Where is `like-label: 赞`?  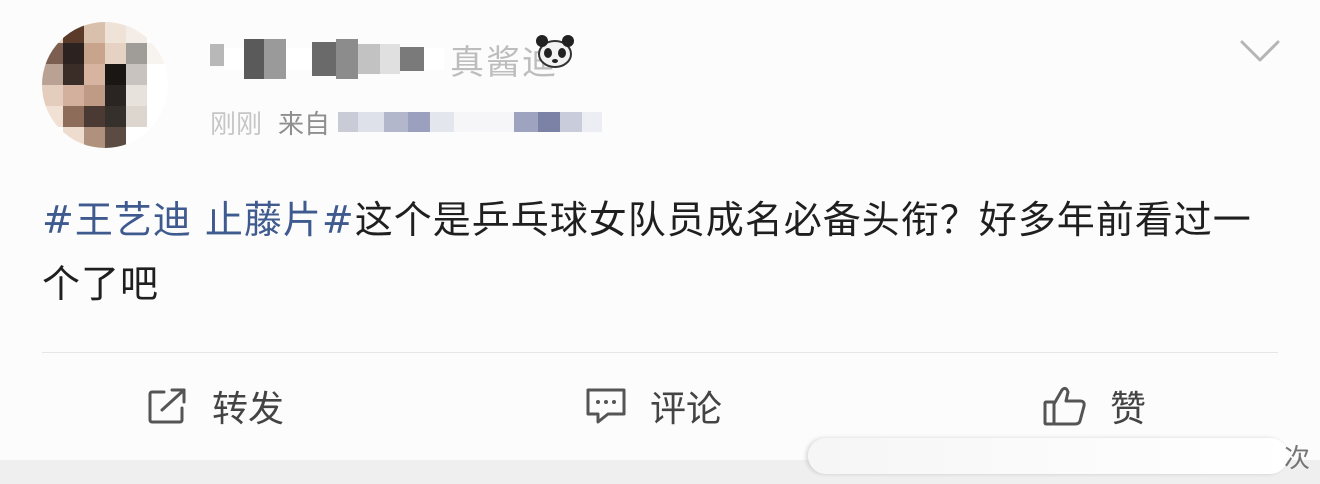 like-label: 赞 is located at coordinates (1128, 409).